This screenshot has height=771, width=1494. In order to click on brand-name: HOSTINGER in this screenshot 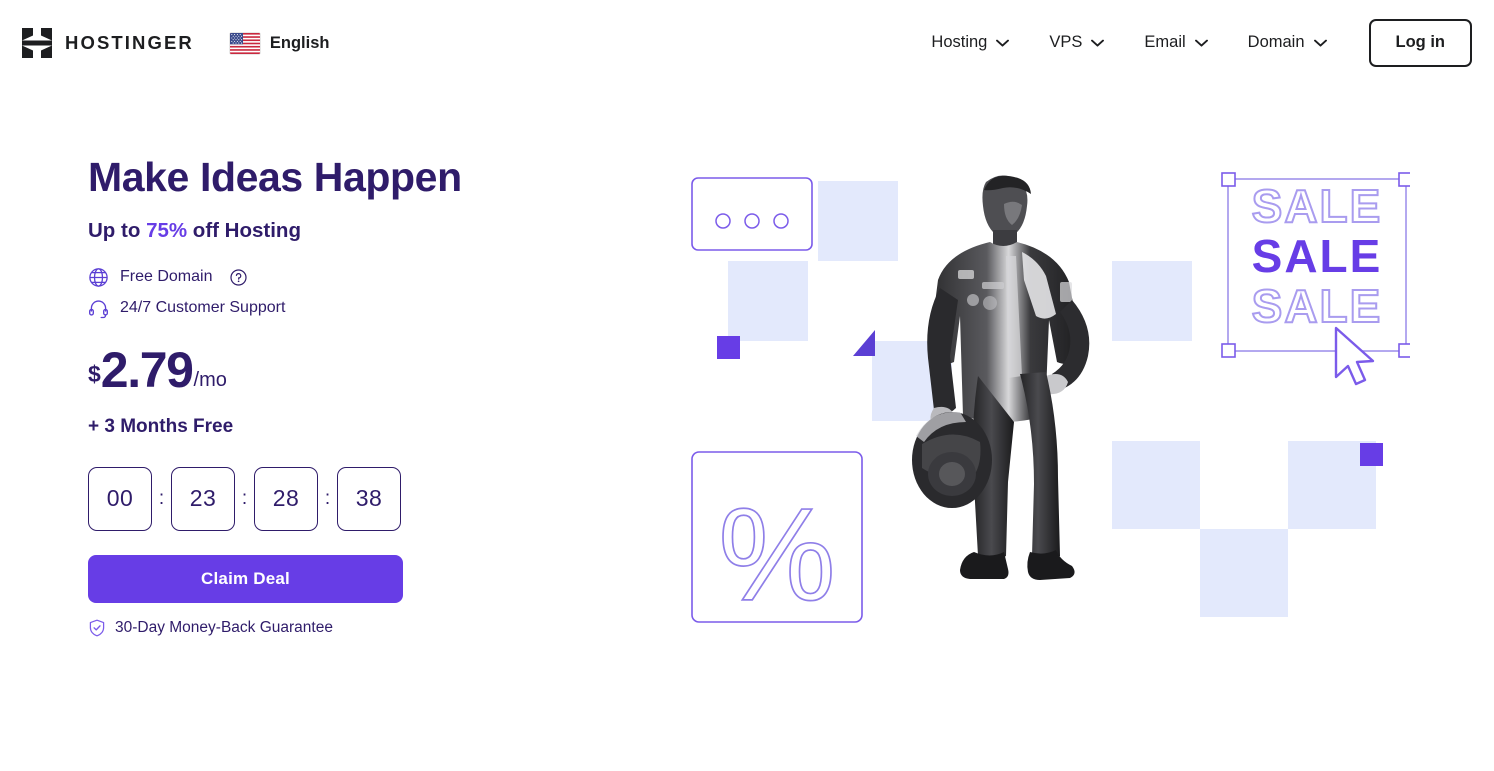, I will do `click(129, 42)`.